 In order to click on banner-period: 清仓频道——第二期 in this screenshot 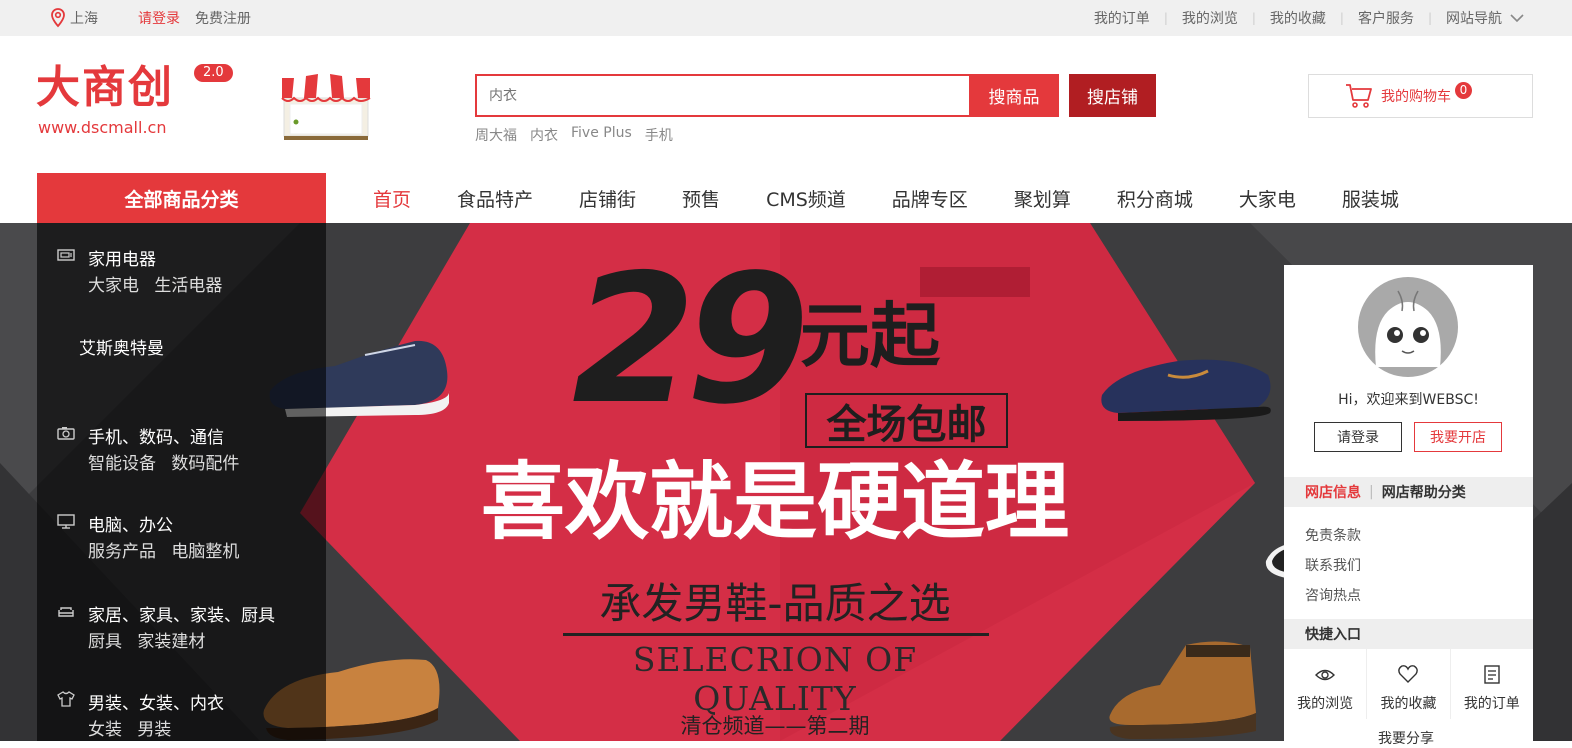, I will do `click(775, 726)`.